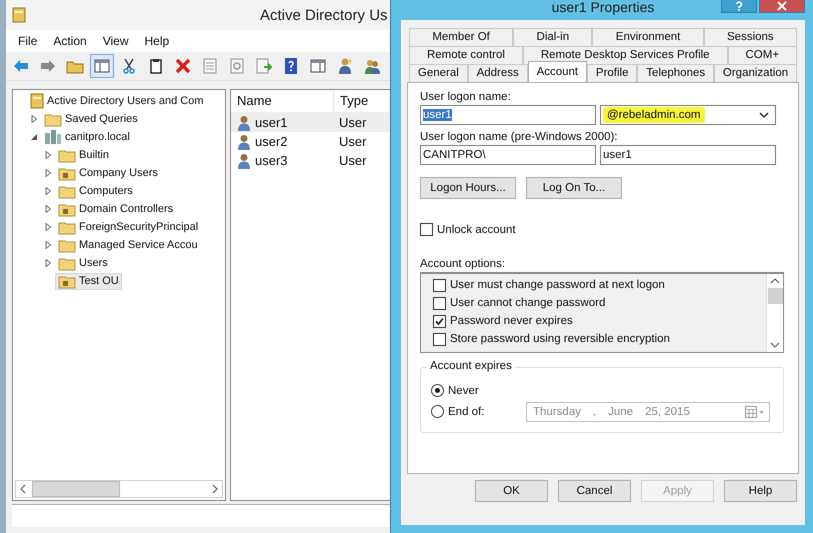  Describe the element at coordinates (755, 412) in the screenshot. I see `calendar-icon` at that location.